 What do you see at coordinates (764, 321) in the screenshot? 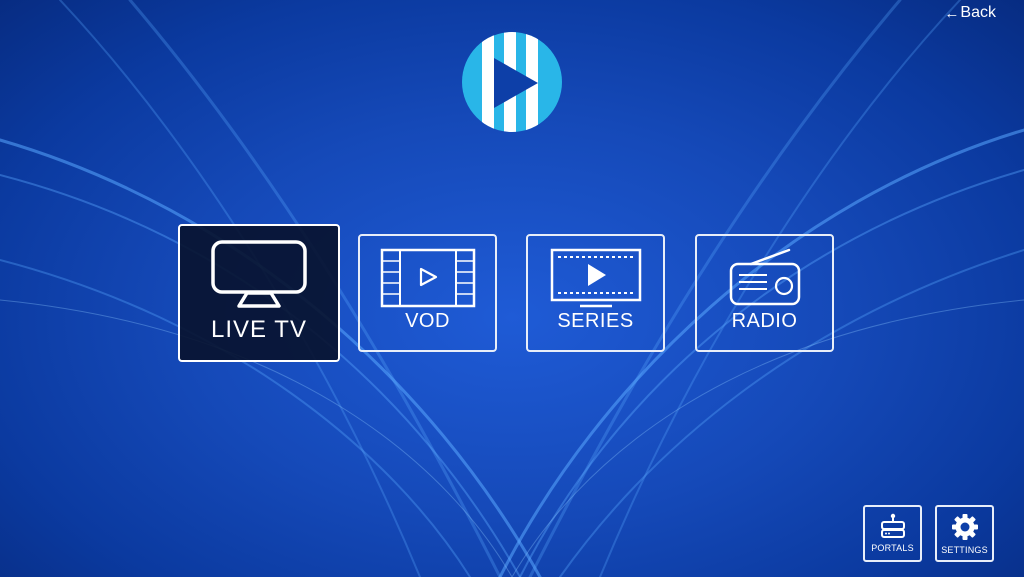
I see `tile-radio-label: RADIO` at bounding box center [764, 321].